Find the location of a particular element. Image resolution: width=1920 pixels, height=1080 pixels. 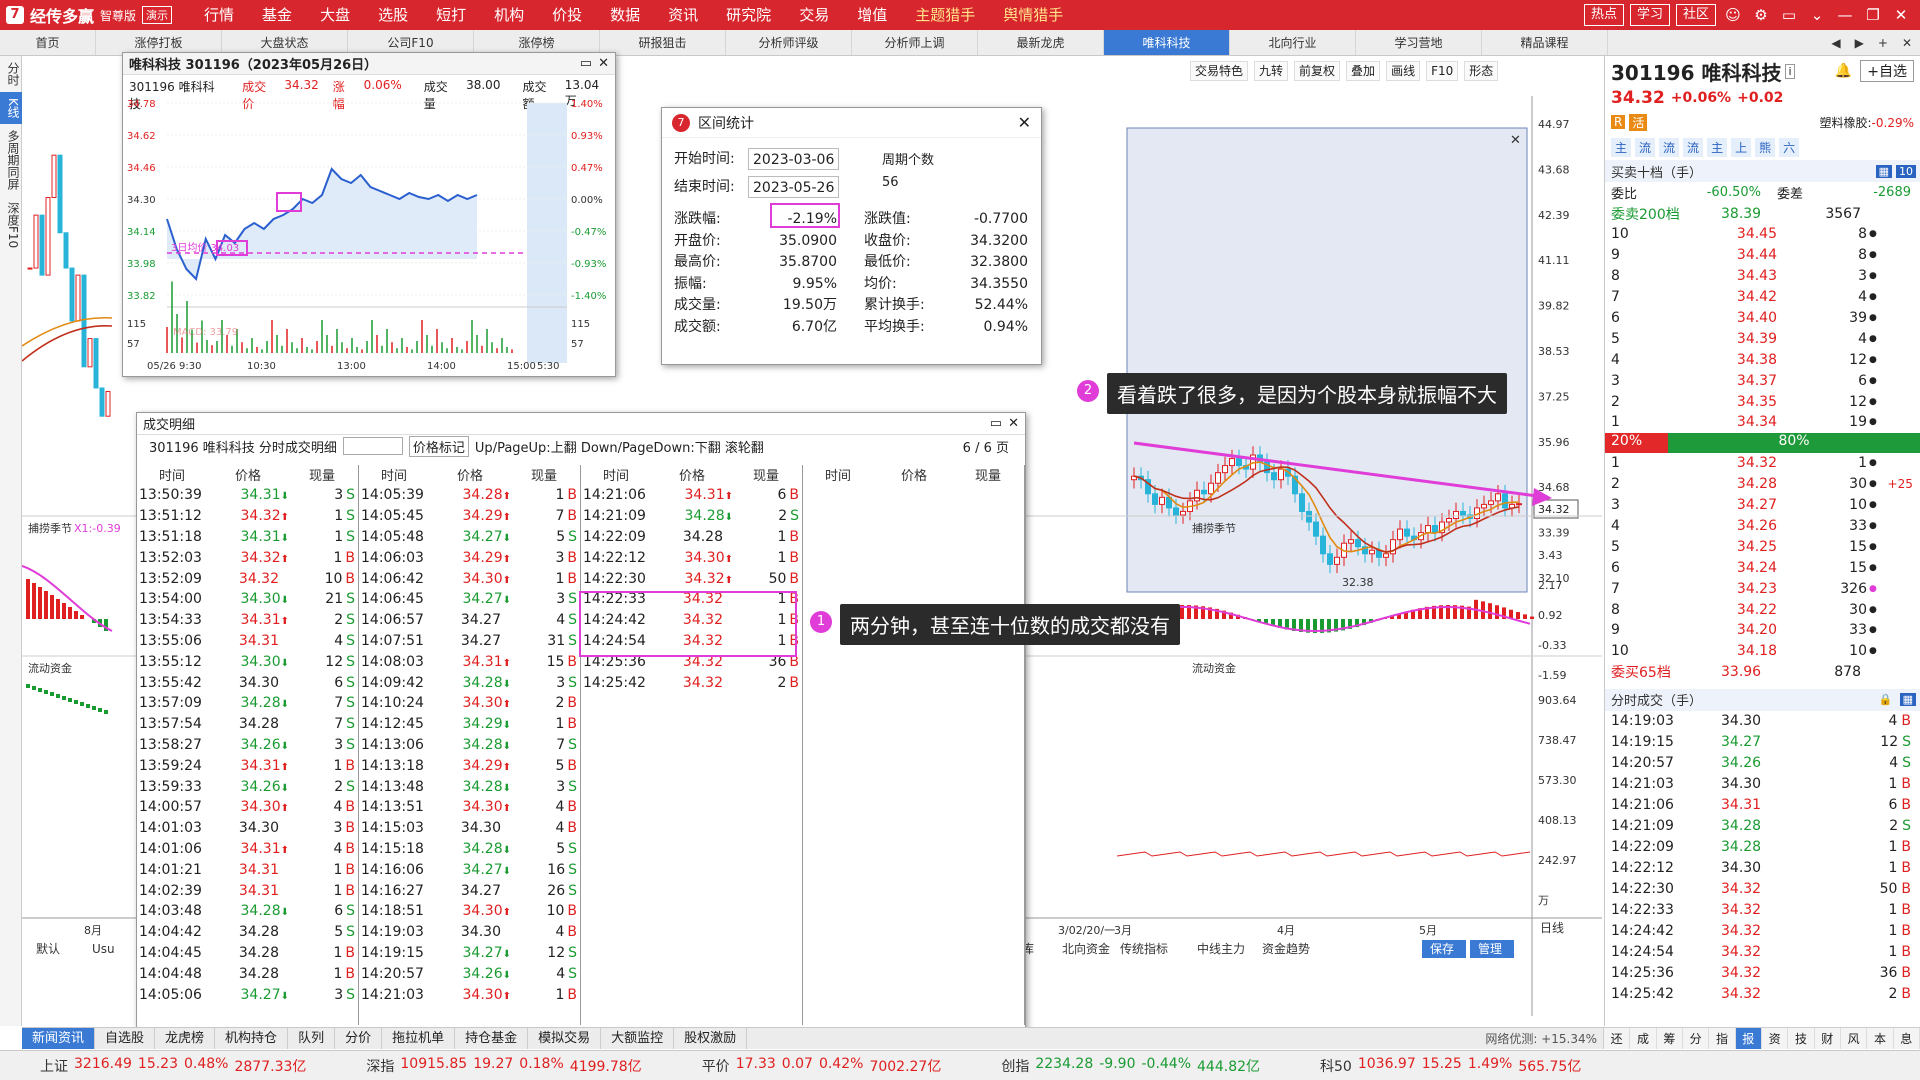

menu-item-5: 机构 is located at coordinates (509, 15).